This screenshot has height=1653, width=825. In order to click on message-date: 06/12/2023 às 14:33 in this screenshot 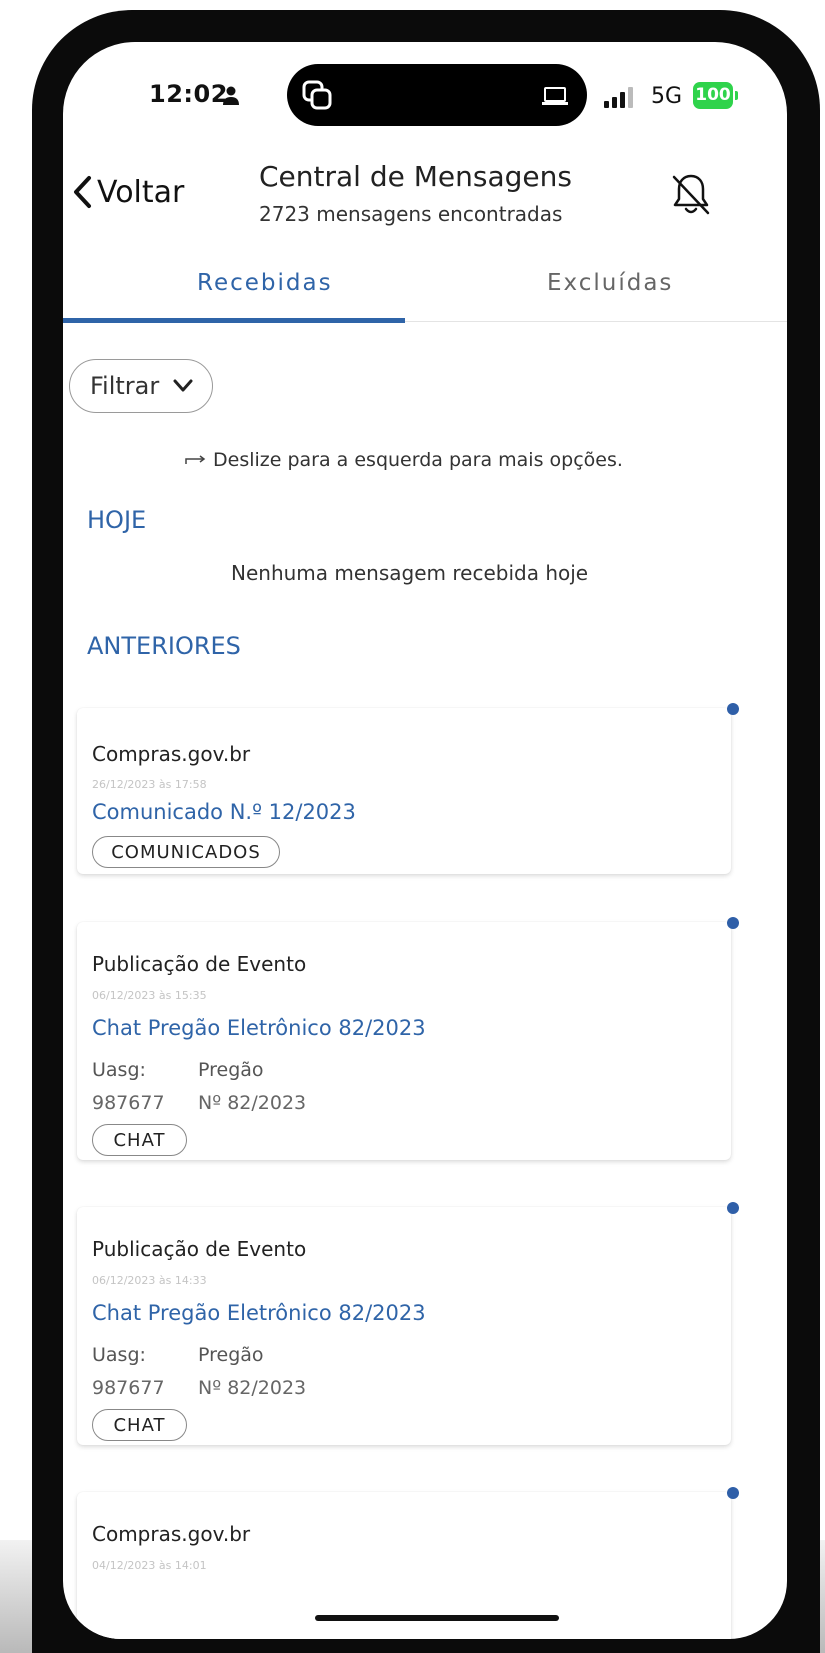, I will do `click(149, 1280)`.